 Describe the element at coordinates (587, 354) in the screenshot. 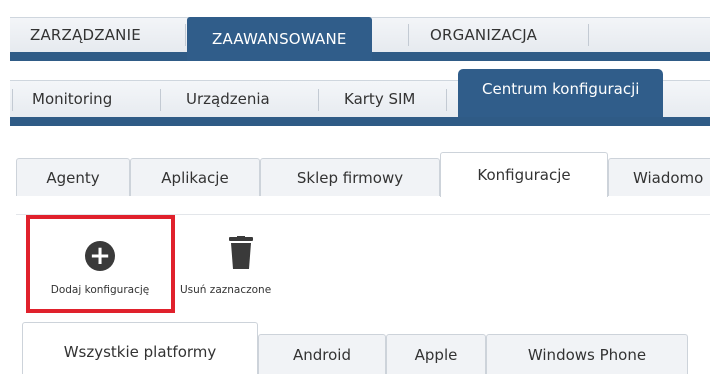

I see `tab-windows-phone: Windows Phone` at that location.